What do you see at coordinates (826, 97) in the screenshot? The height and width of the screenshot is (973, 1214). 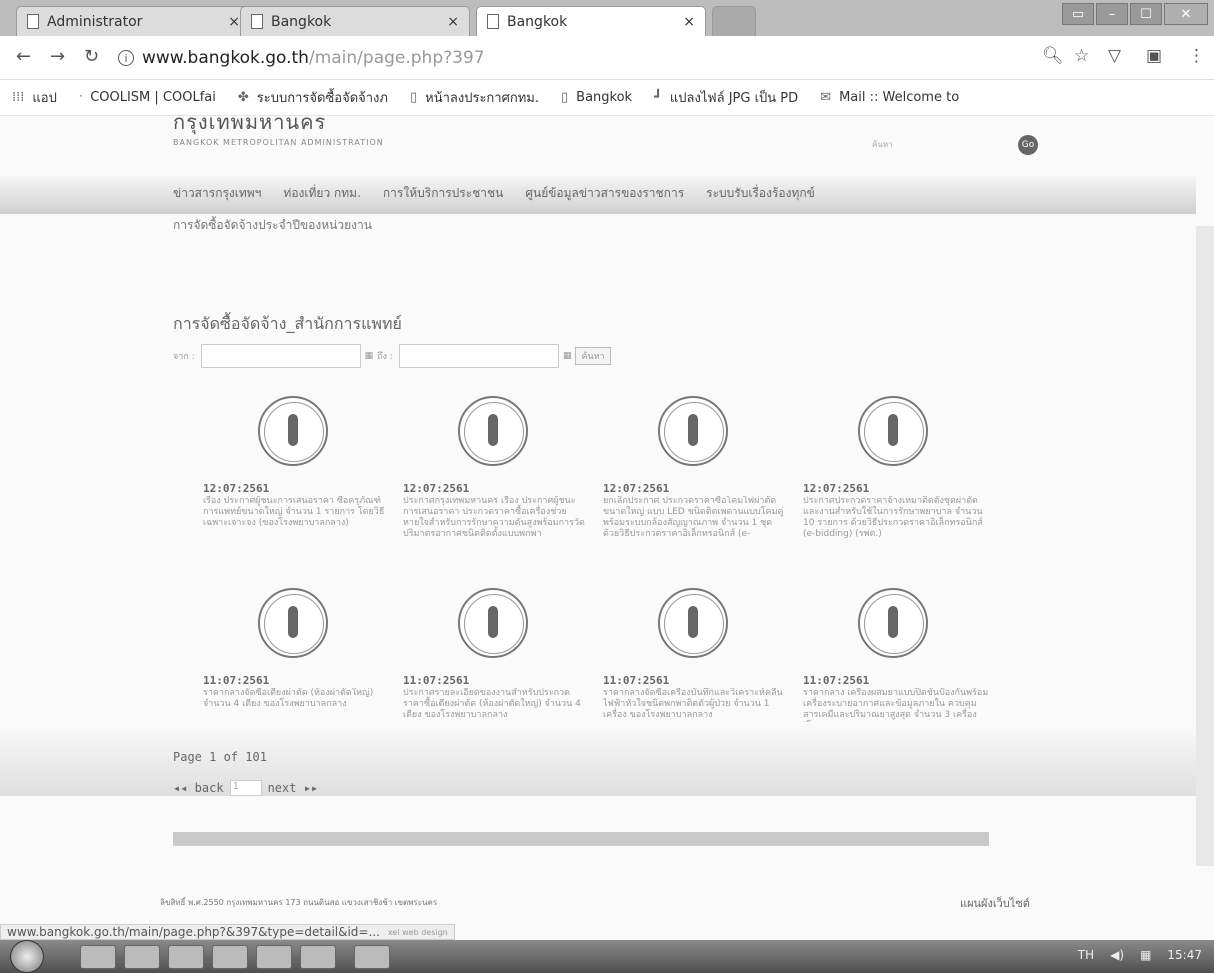 I see `mail-icon: ✉` at bounding box center [826, 97].